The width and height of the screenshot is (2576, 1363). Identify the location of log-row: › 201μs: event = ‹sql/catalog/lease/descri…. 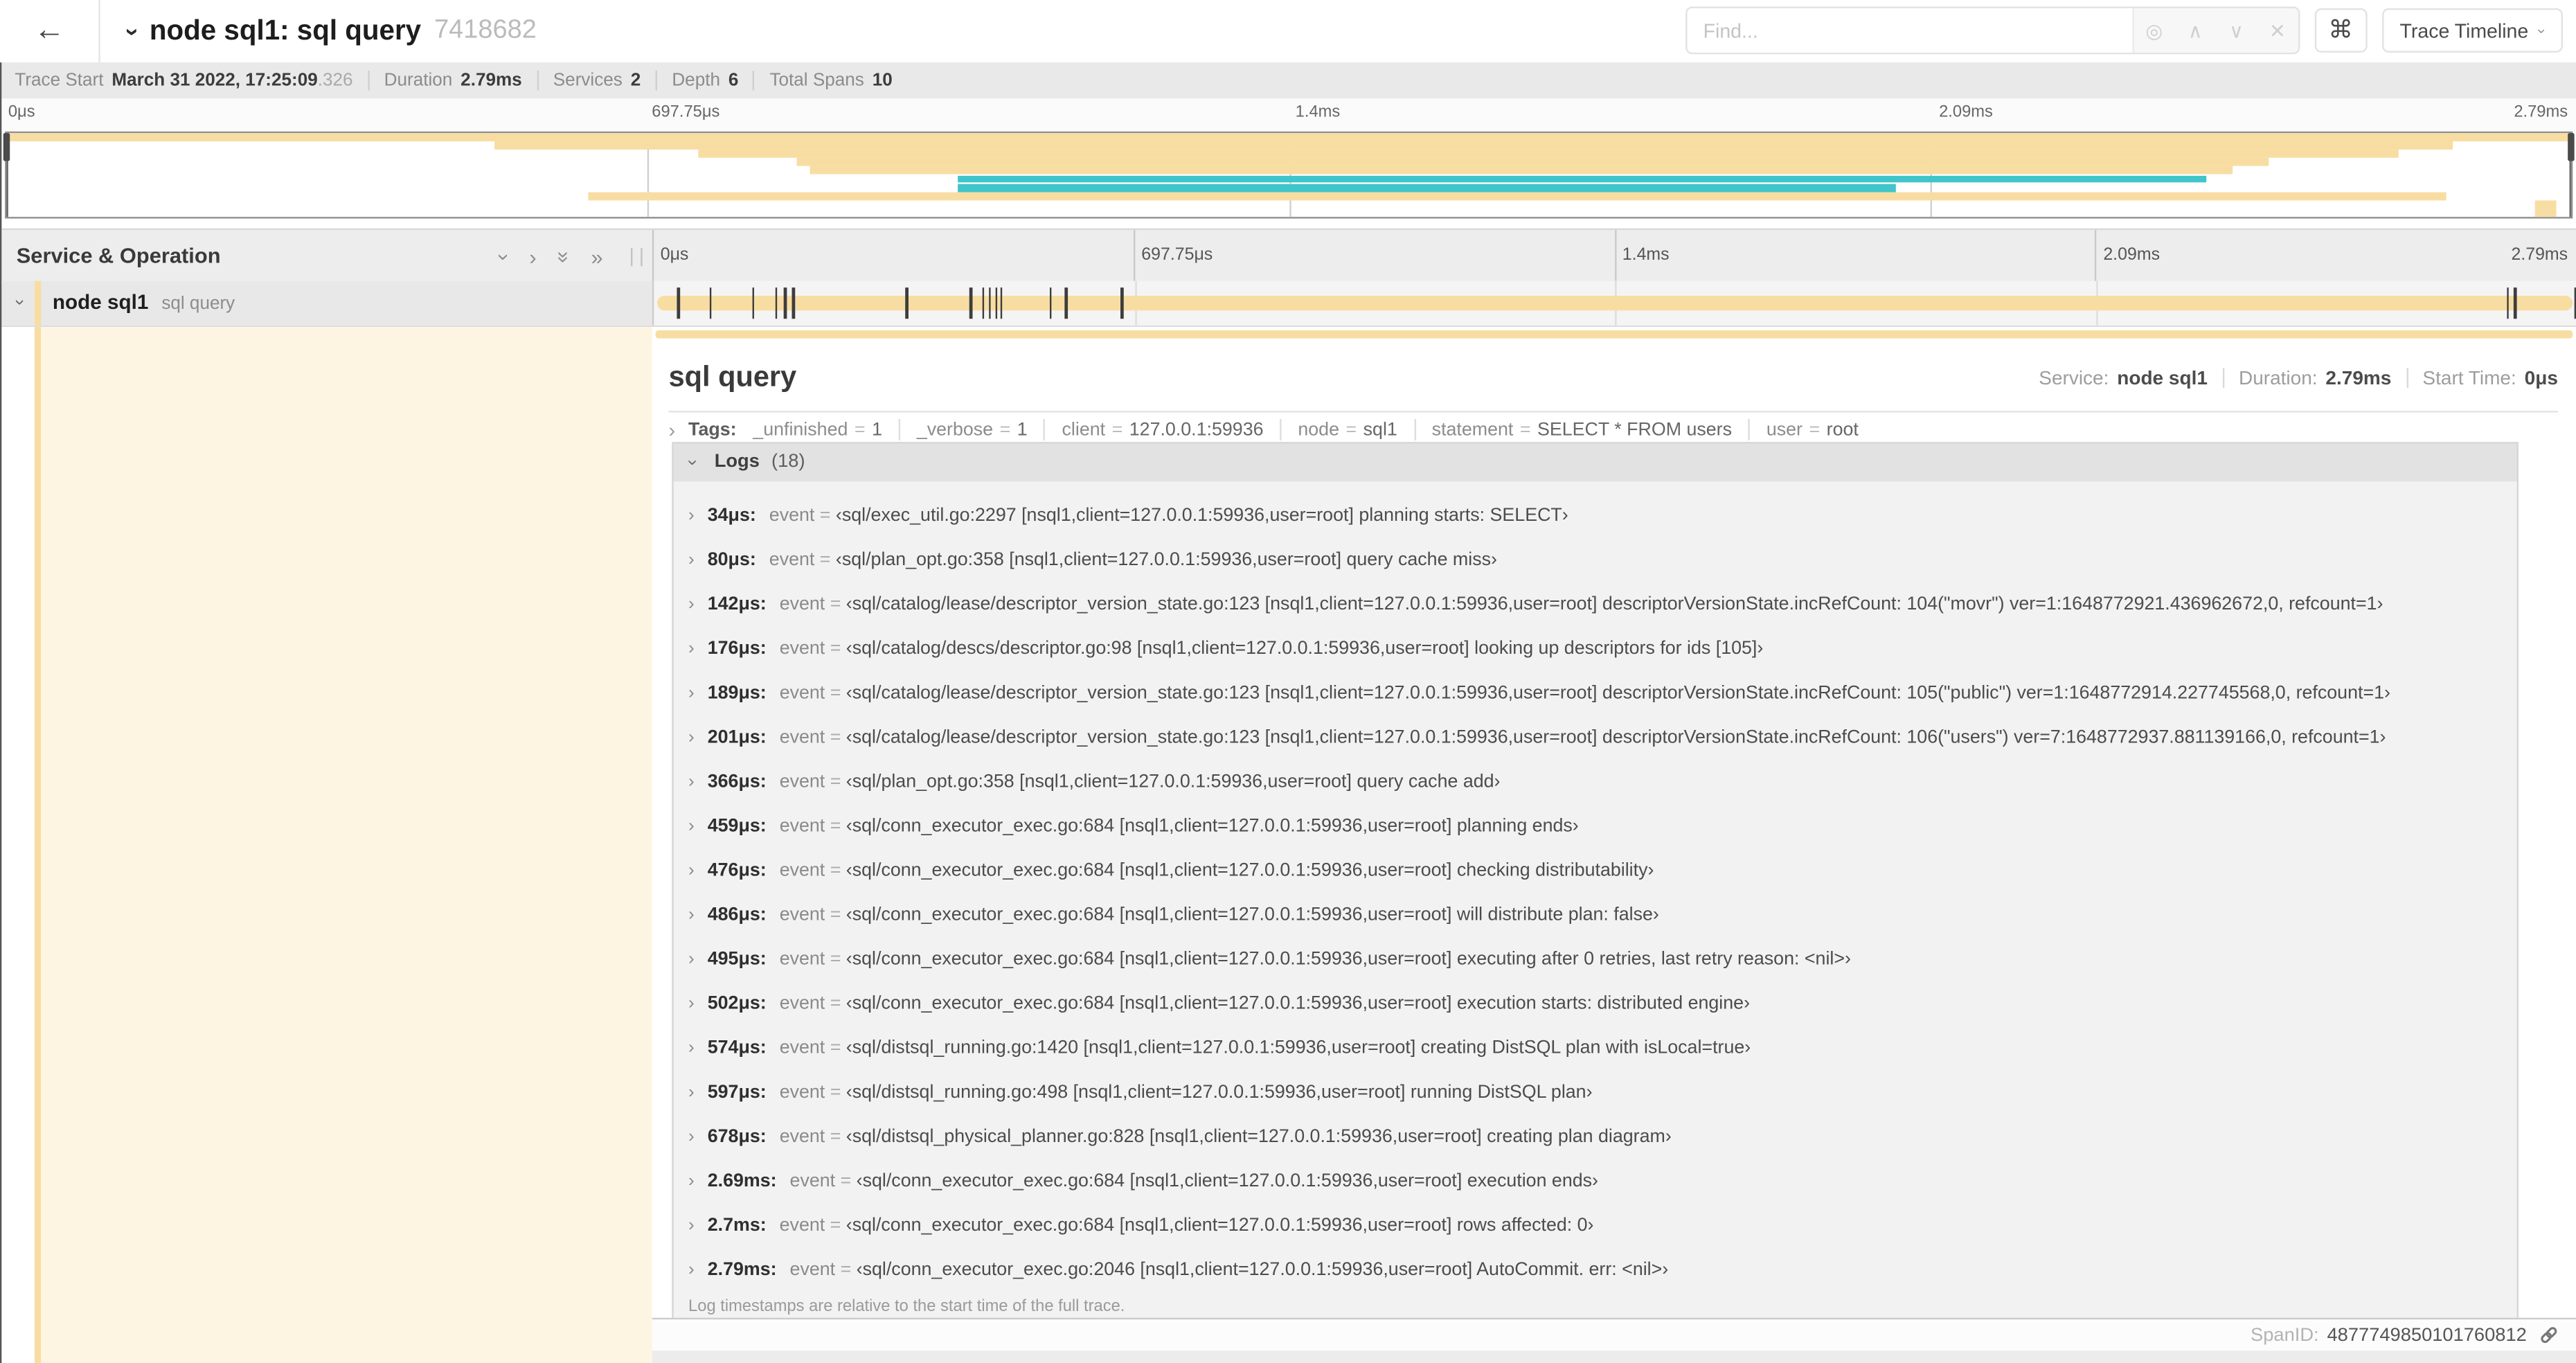
(1596, 738).